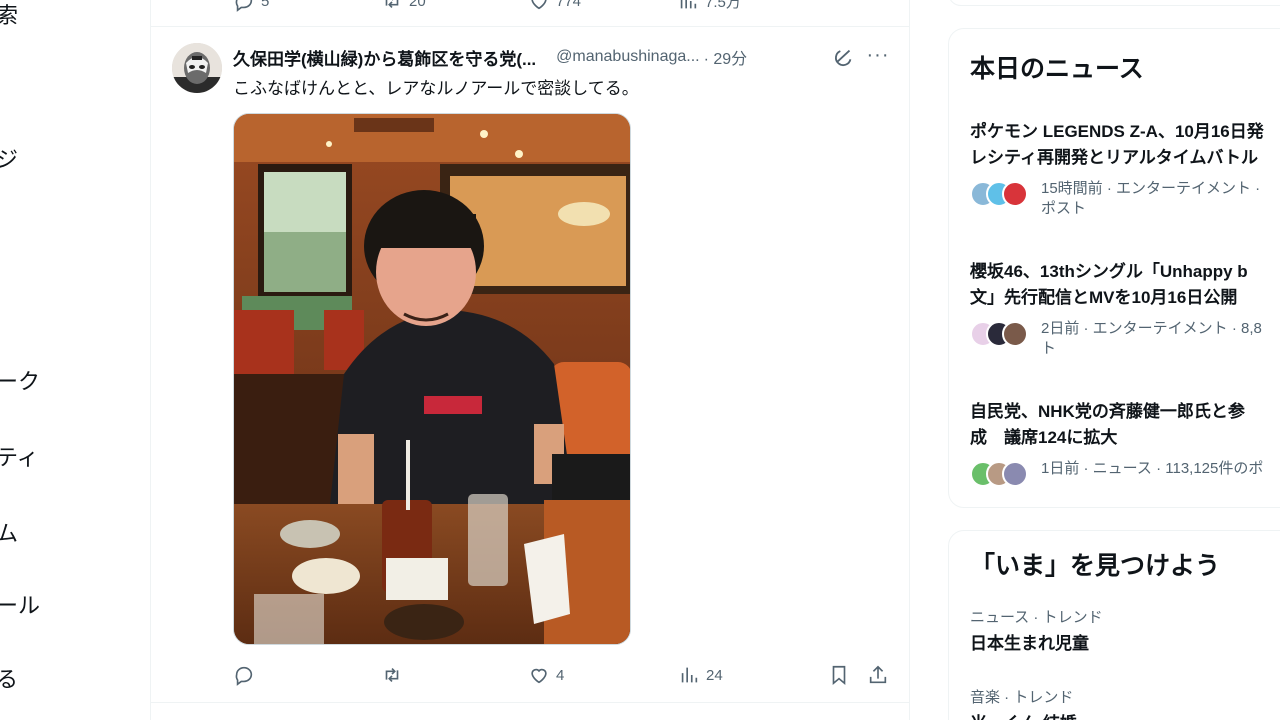  I want to click on like-button: 774, so click(554, 7).